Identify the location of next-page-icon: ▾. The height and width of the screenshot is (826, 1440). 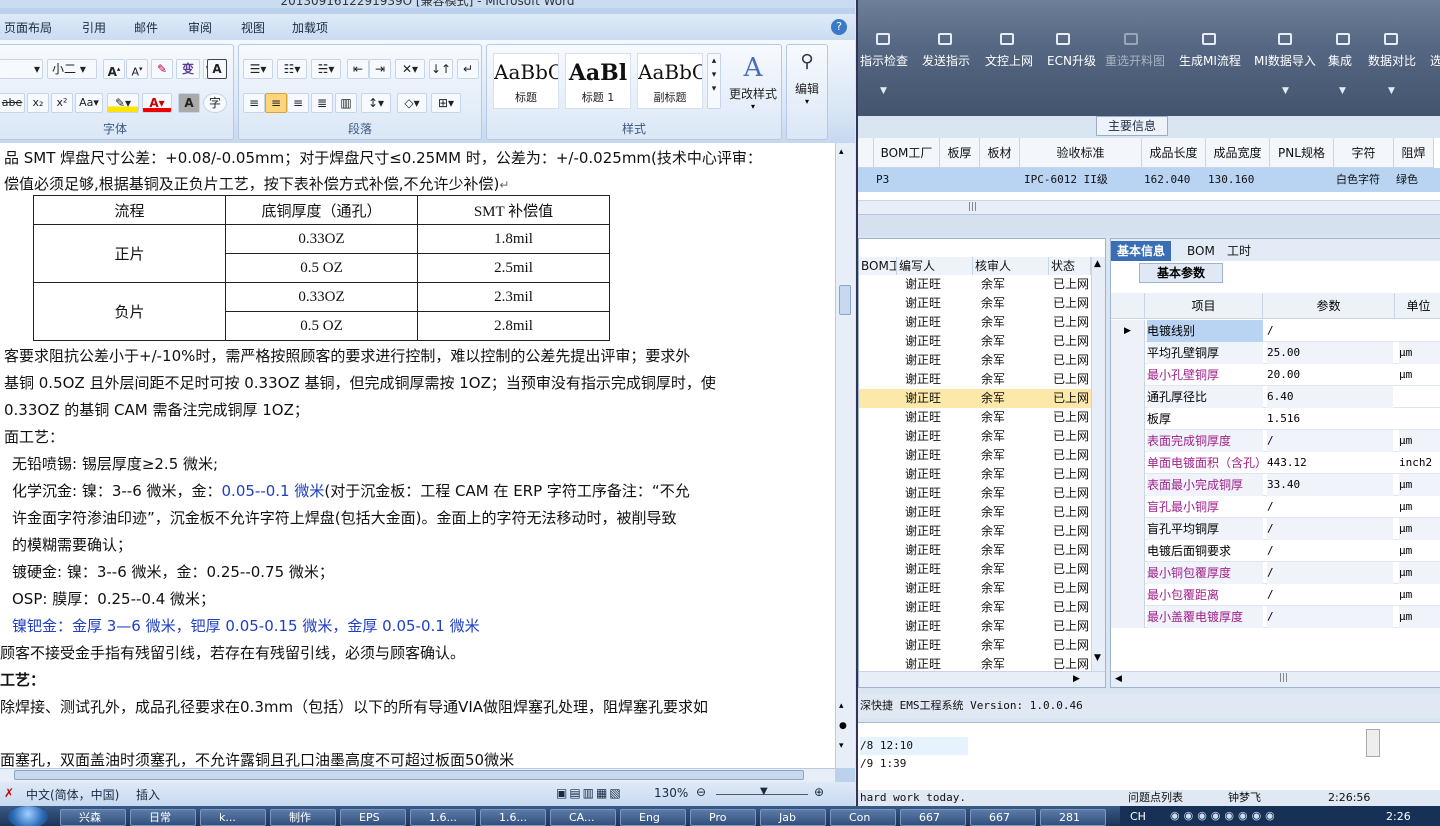
(841, 746).